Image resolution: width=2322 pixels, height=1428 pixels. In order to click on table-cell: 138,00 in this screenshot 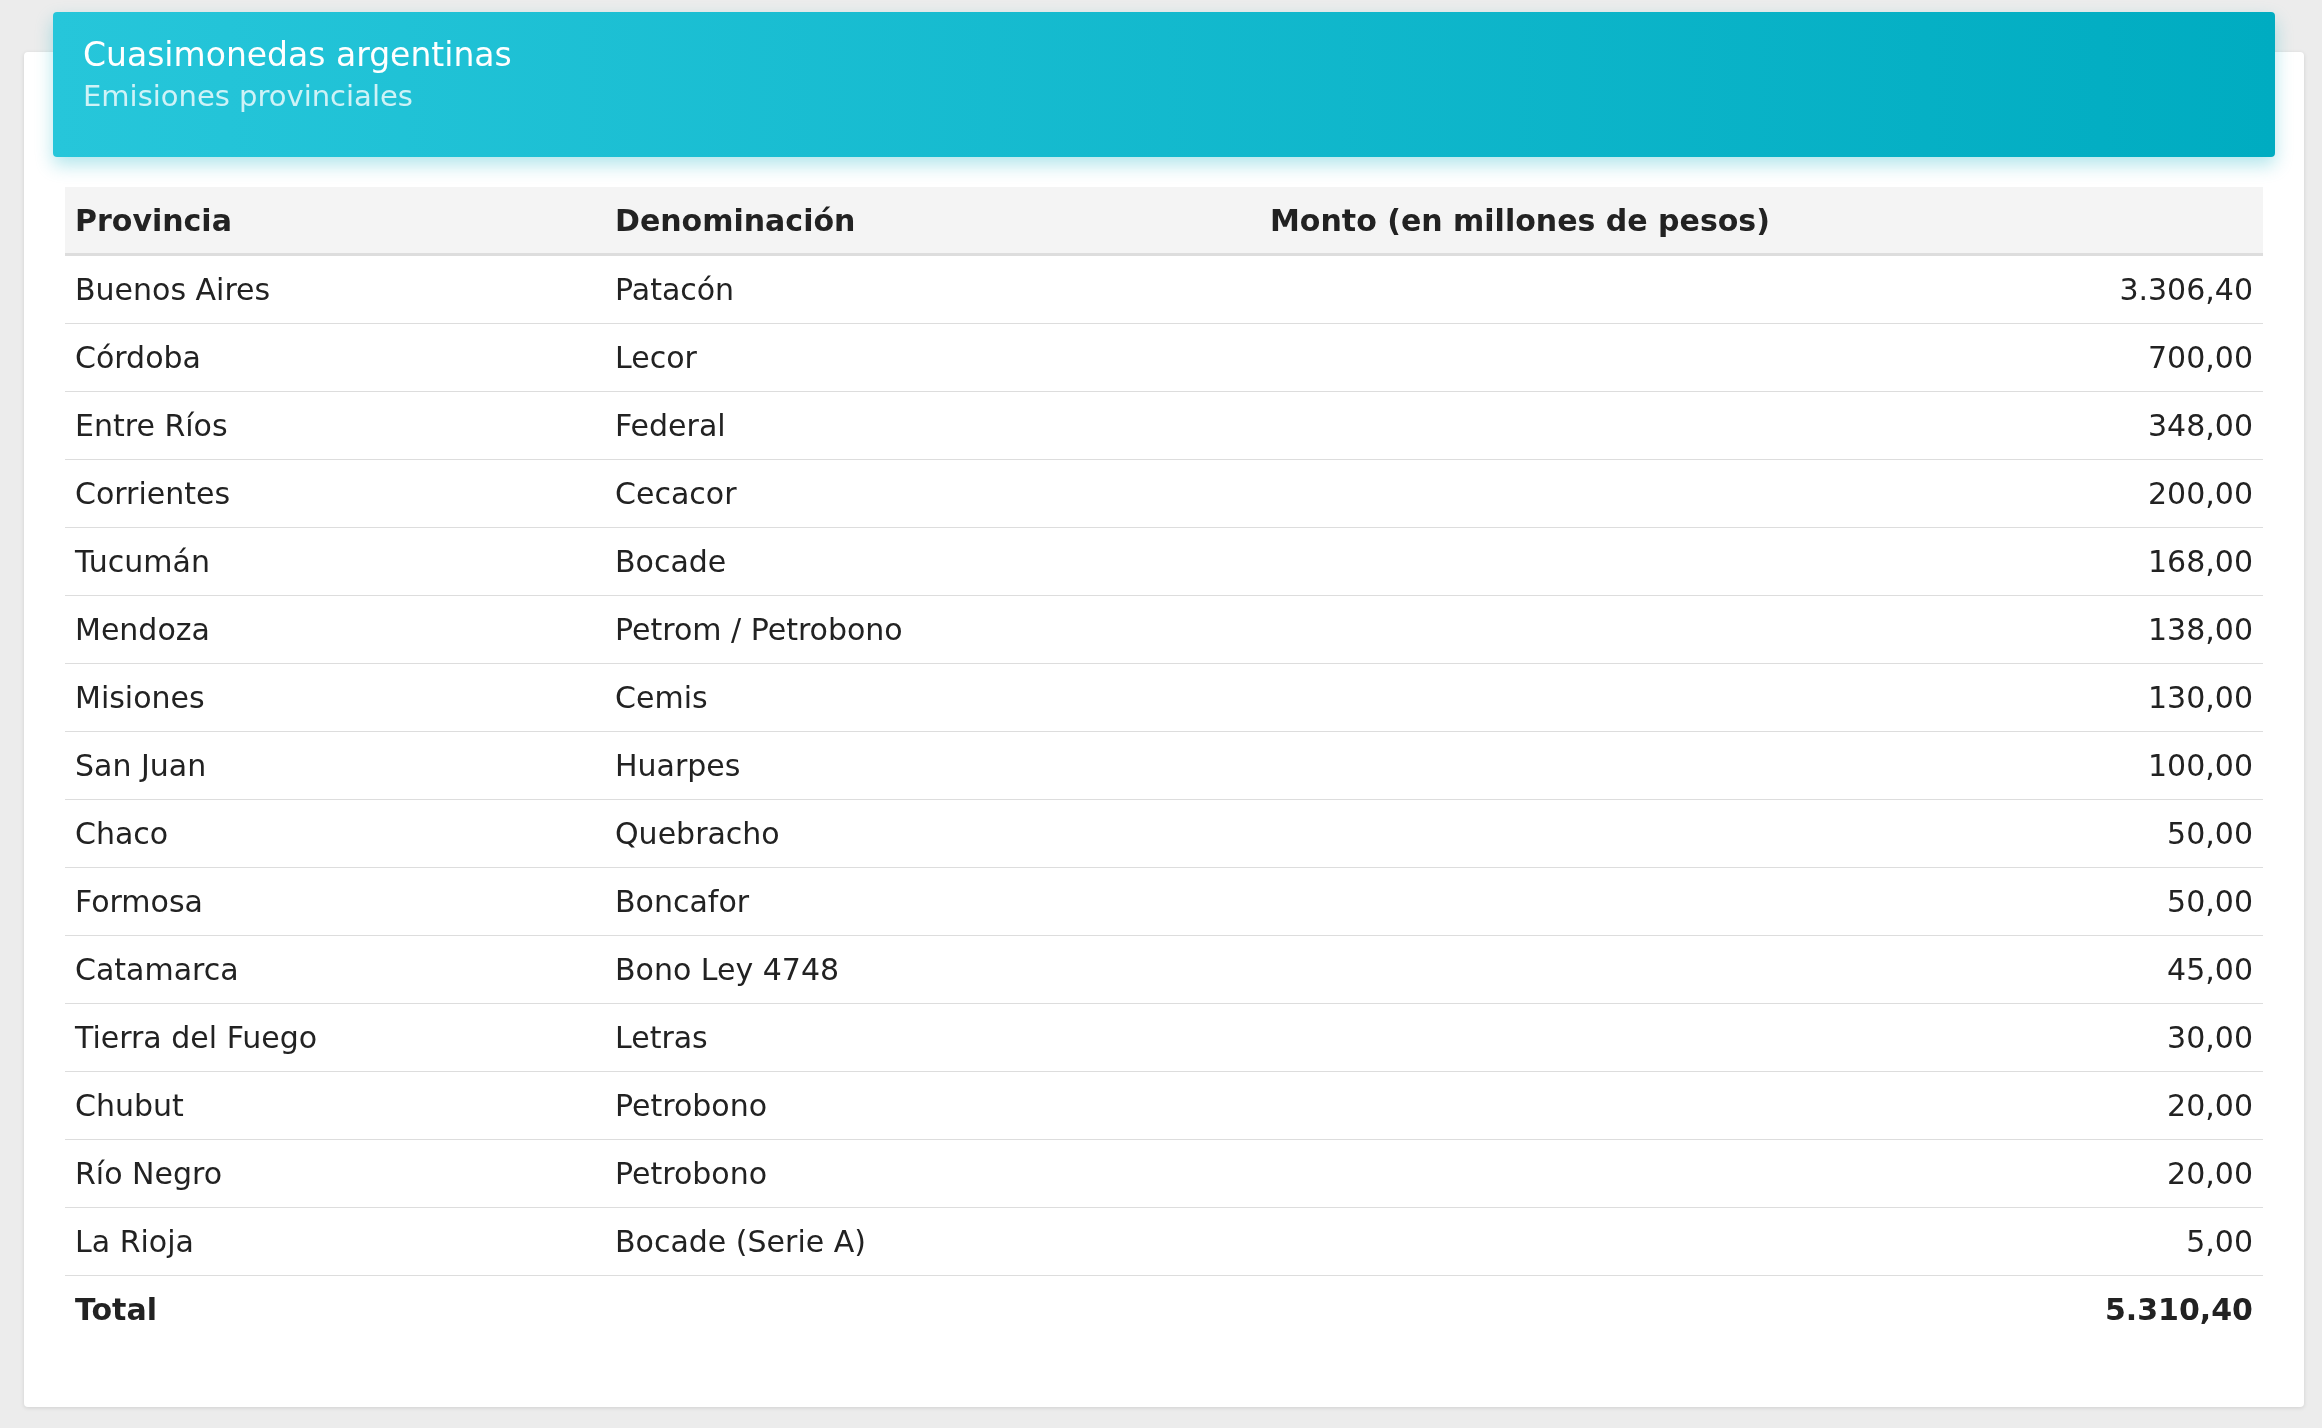, I will do `click(2200, 629)`.